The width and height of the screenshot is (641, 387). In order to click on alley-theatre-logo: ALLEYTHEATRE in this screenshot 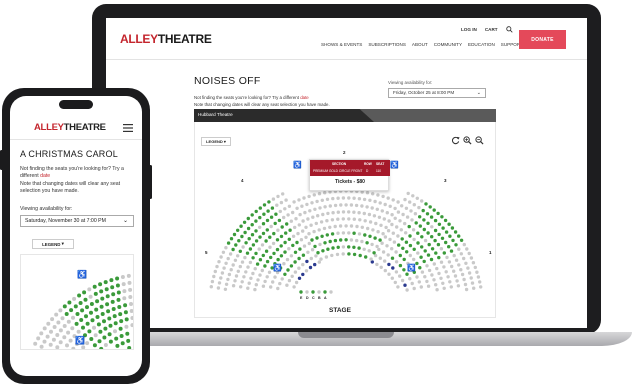, I will do `click(166, 39)`.